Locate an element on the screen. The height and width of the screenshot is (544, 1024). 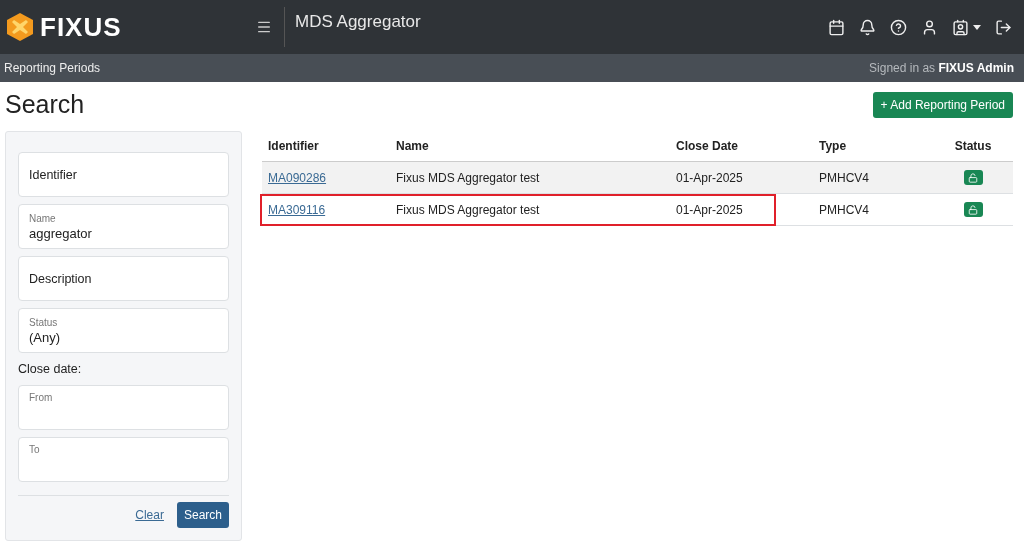
close-date-label: Close date: is located at coordinates (50, 369).